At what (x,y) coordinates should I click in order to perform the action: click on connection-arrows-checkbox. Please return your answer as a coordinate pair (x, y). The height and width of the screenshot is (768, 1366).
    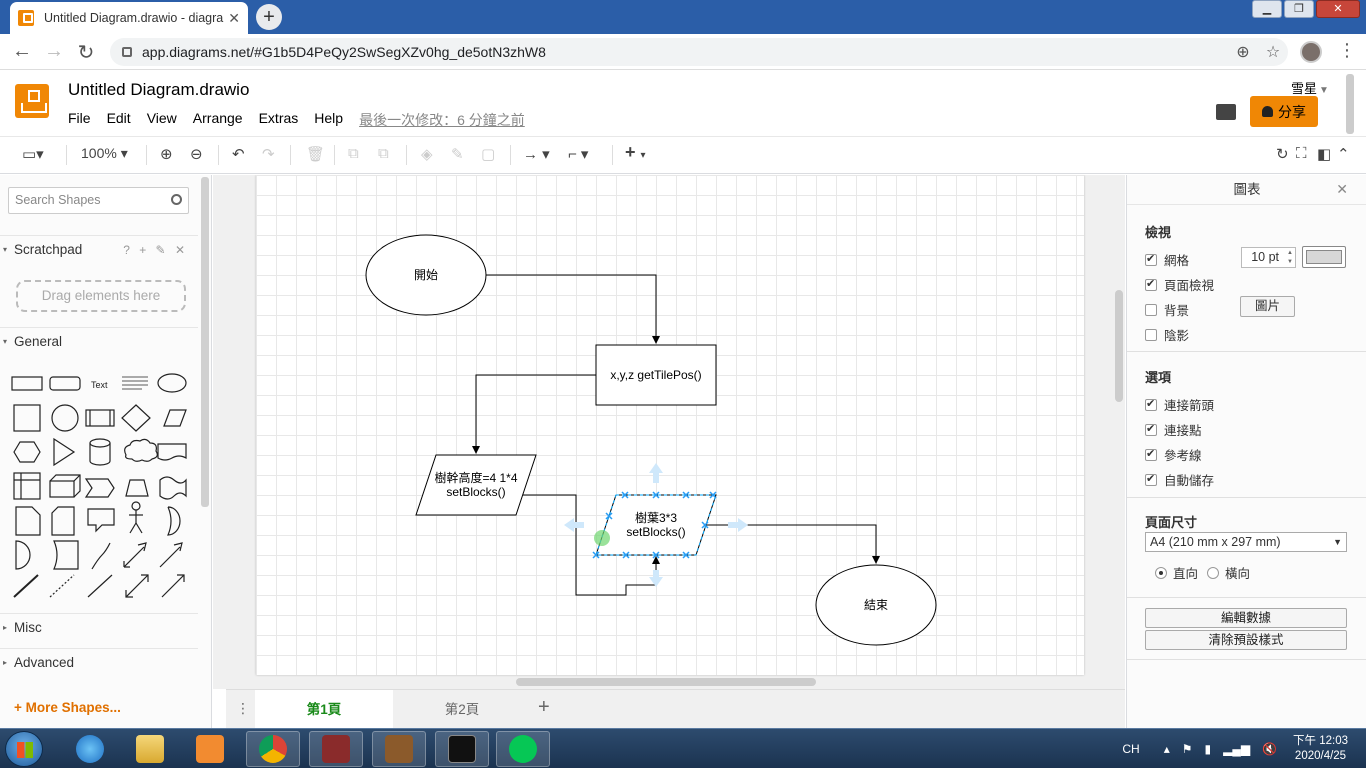
    Looking at the image, I should click on (1151, 404).